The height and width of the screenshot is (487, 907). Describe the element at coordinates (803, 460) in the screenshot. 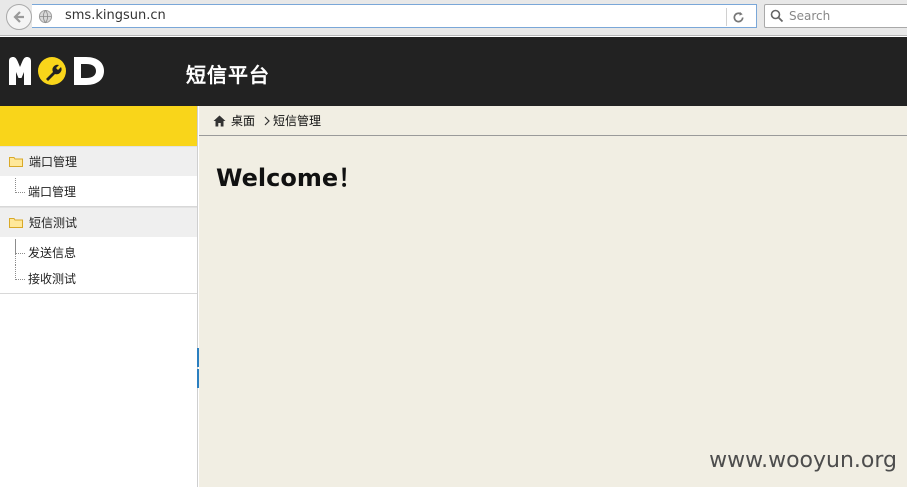

I see `watermark: www.wooyun.org` at that location.